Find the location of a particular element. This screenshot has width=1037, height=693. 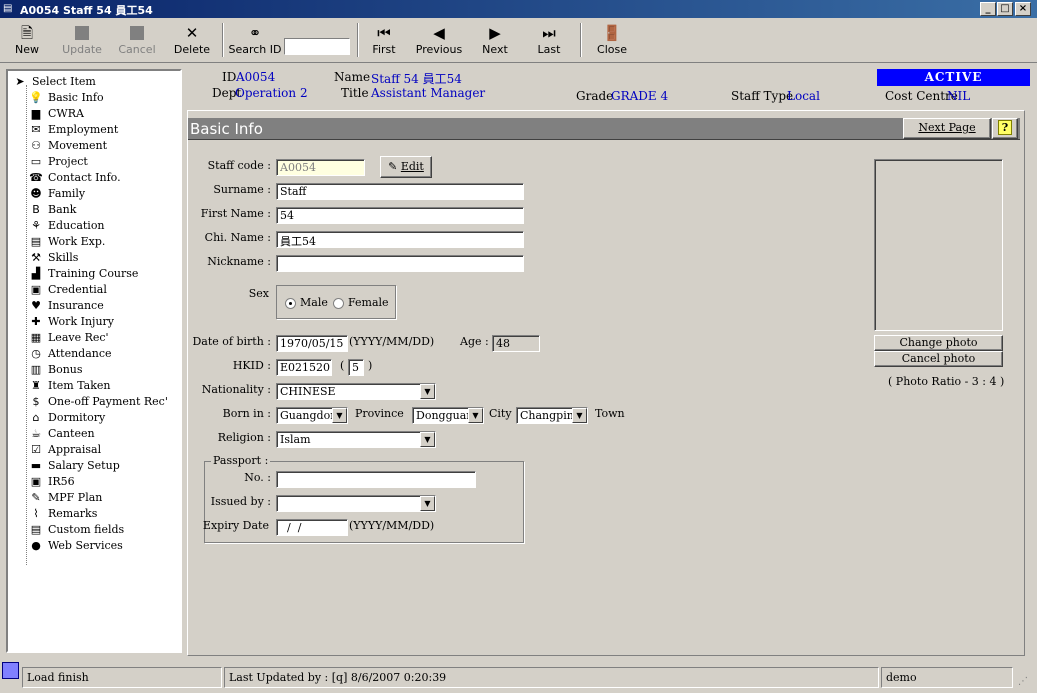

tree-item-label: Basic Info is located at coordinates (76, 97).